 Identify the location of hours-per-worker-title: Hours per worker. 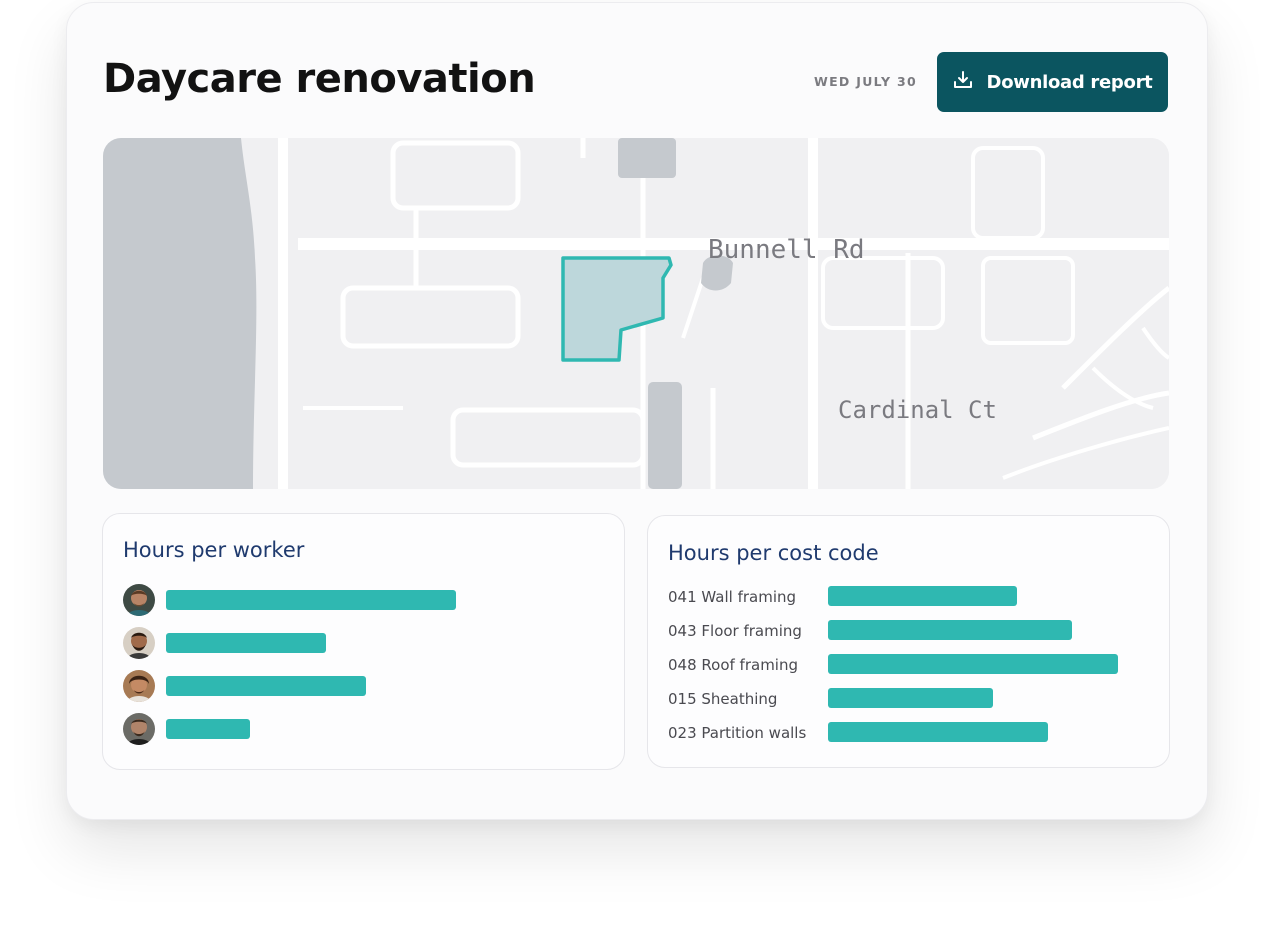
(214, 550).